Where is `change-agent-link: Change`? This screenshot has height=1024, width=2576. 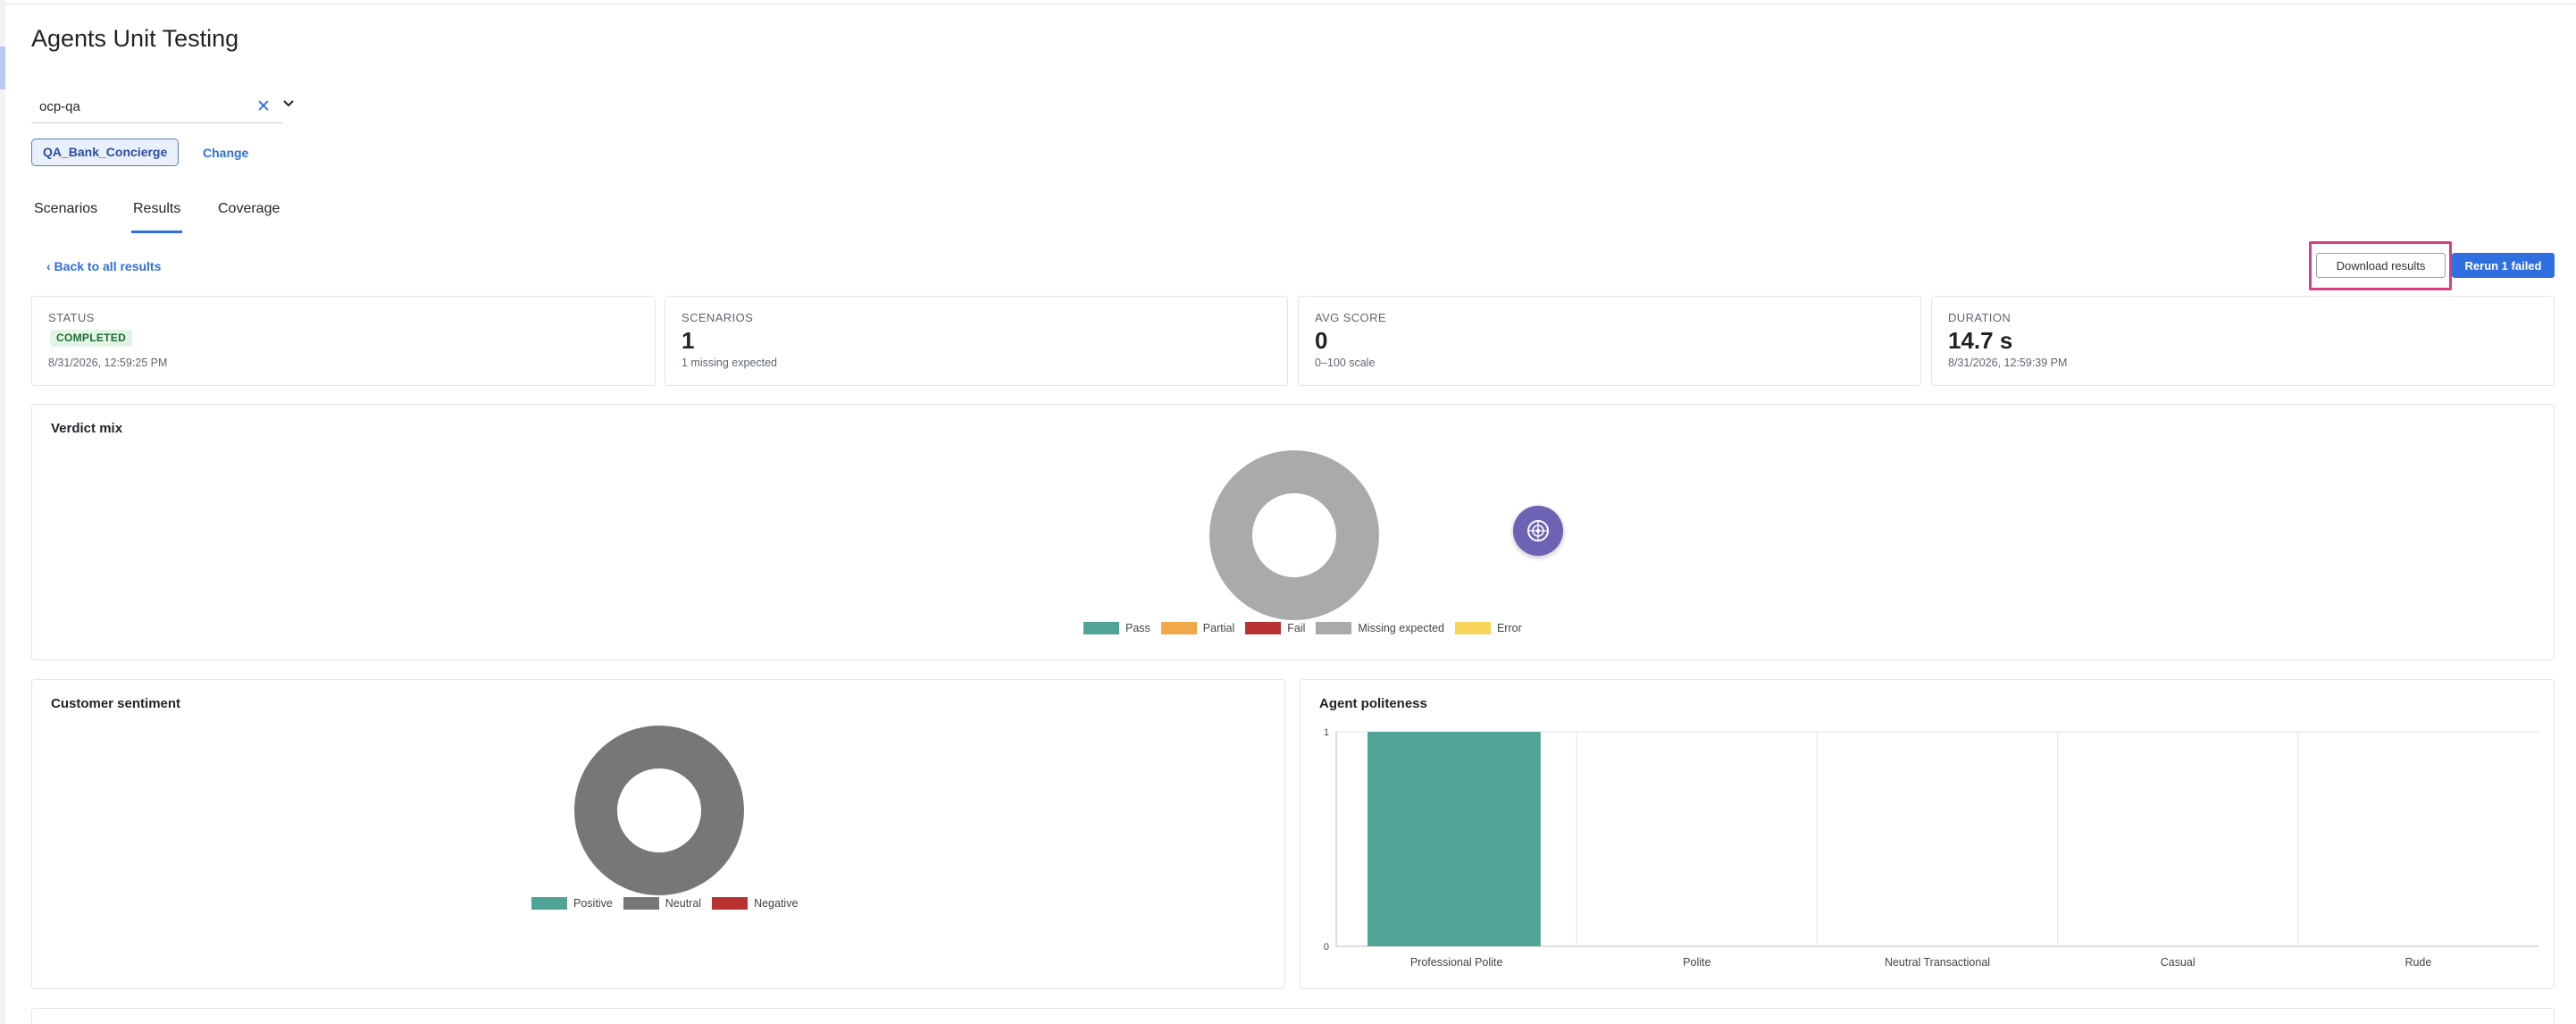
change-agent-link: Change is located at coordinates (226, 153).